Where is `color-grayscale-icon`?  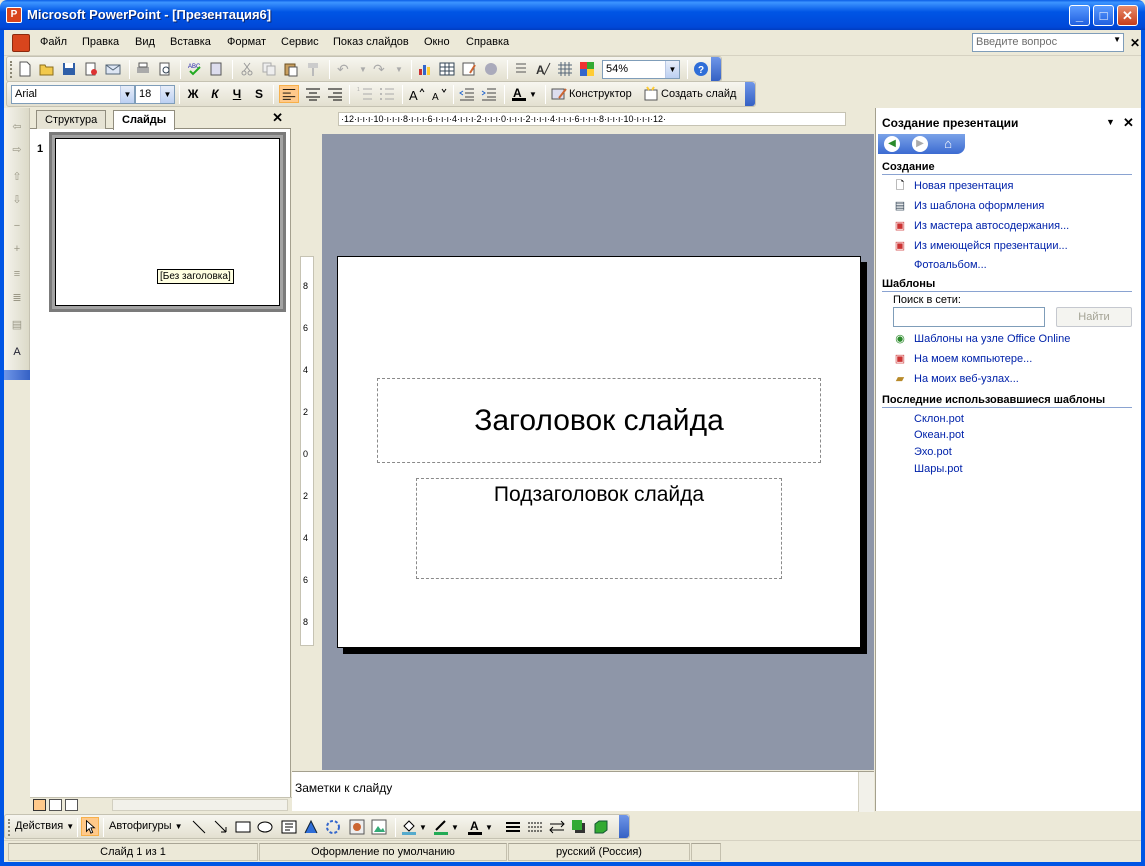 color-grayscale-icon is located at coordinates (587, 69).